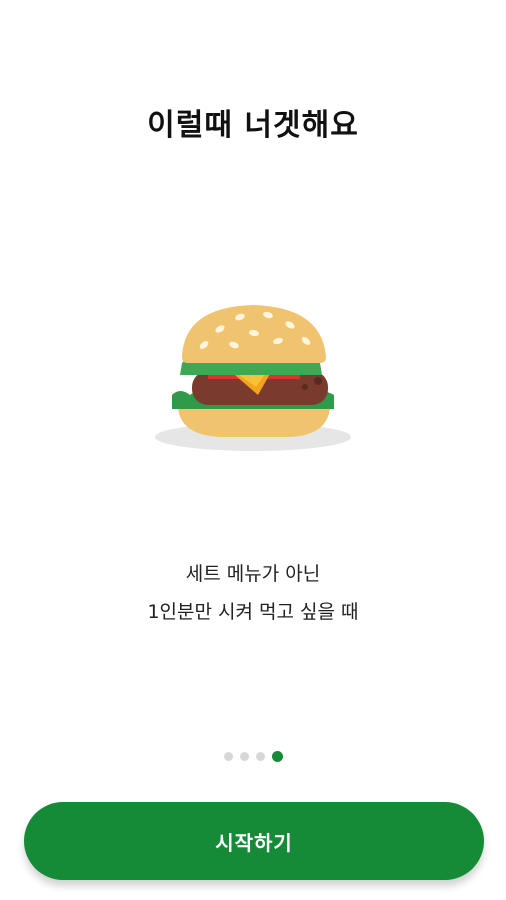 The width and height of the screenshot is (506, 900). Describe the element at coordinates (253, 378) in the screenshot. I see `burger-icon` at that location.